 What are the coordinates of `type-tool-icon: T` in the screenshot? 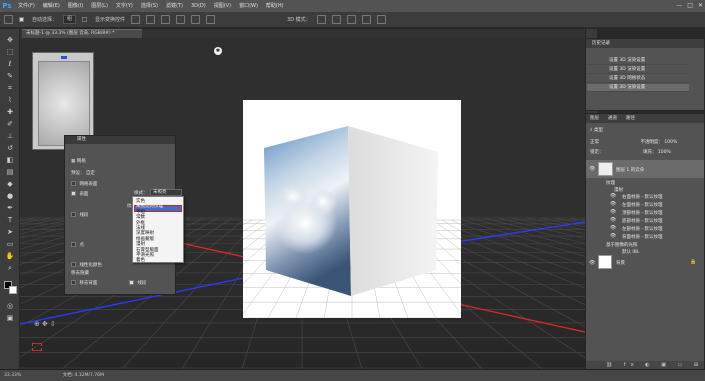 It's located at (10, 220).